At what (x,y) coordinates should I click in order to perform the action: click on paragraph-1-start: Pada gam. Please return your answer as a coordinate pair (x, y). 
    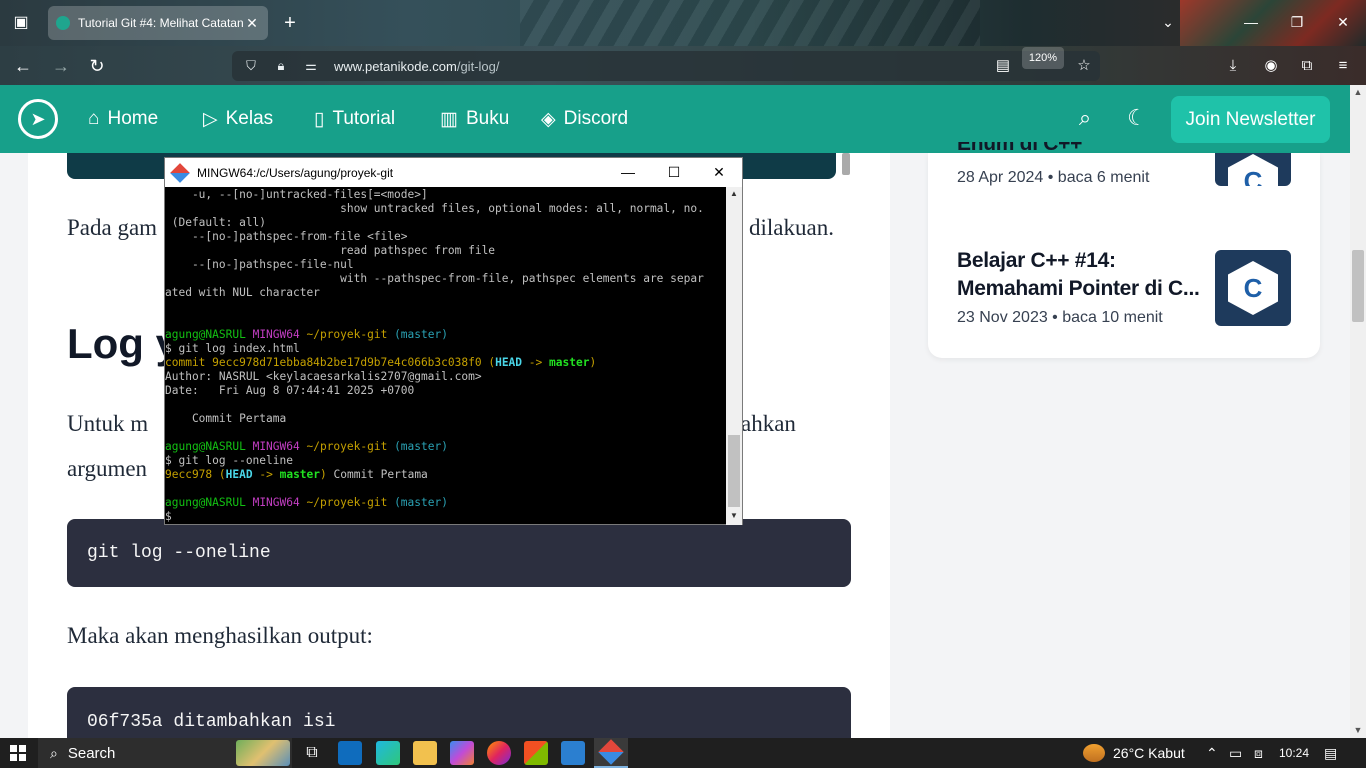
    Looking at the image, I should click on (112, 227).